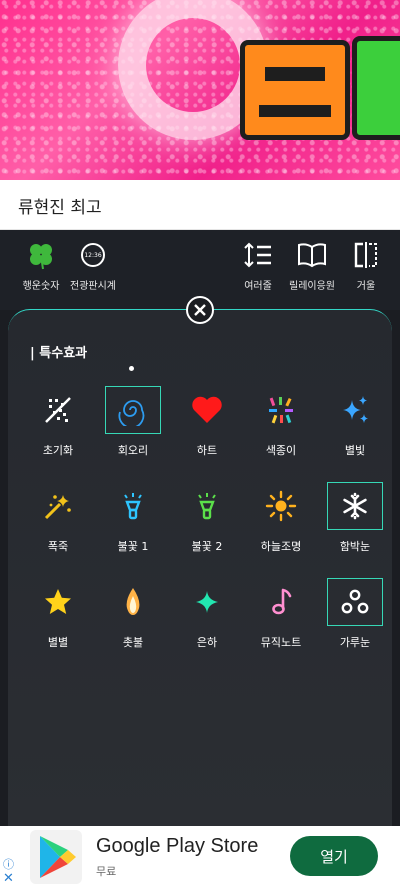  What do you see at coordinates (207, 546) in the screenshot?
I see `effect-label: 불꽃 2` at bounding box center [207, 546].